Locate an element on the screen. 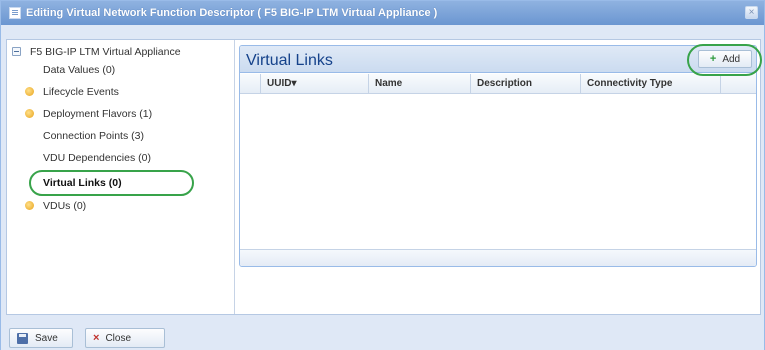  tree-item-deployment-flavors: Deployment Flavors (1) is located at coordinates (88, 113).